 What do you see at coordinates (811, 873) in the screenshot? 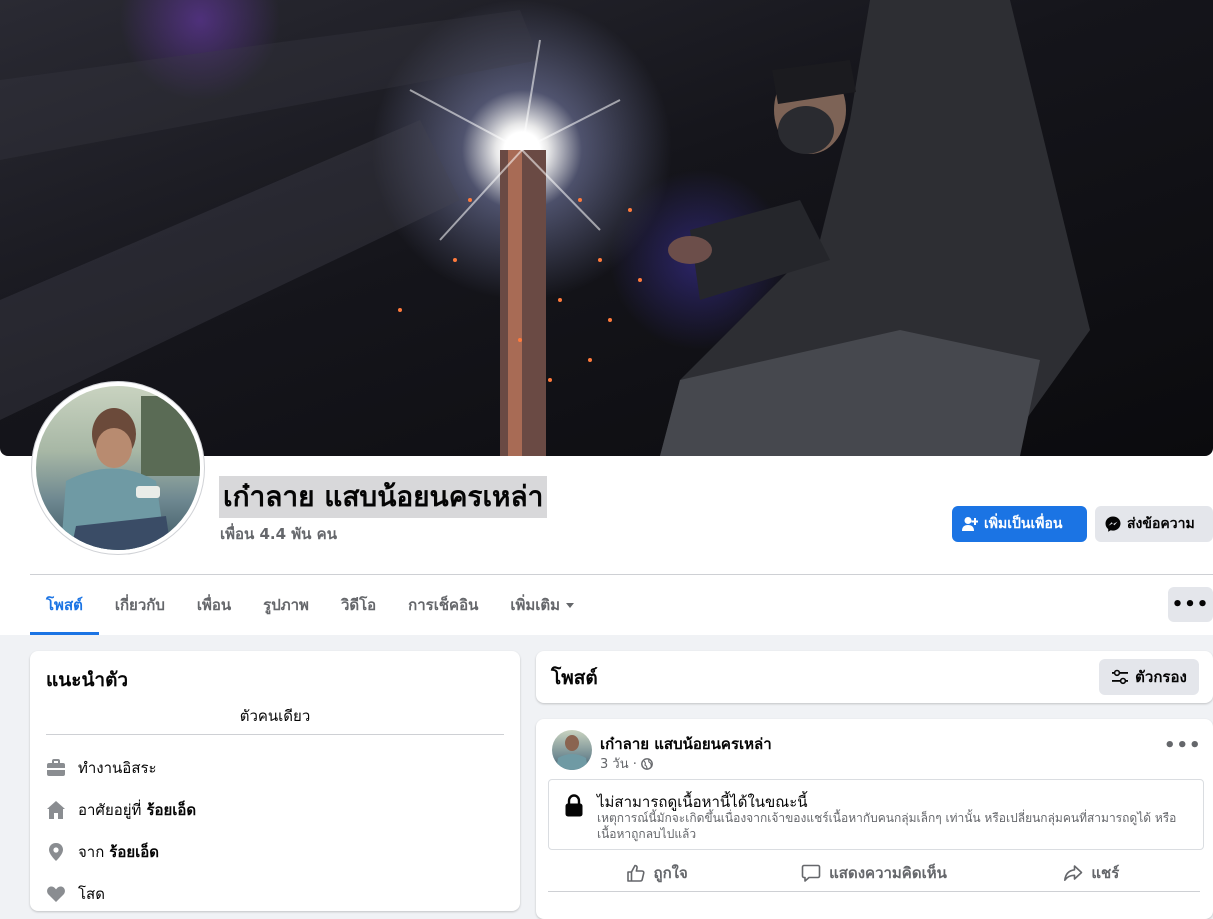
I see `comment-icon` at bounding box center [811, 873].